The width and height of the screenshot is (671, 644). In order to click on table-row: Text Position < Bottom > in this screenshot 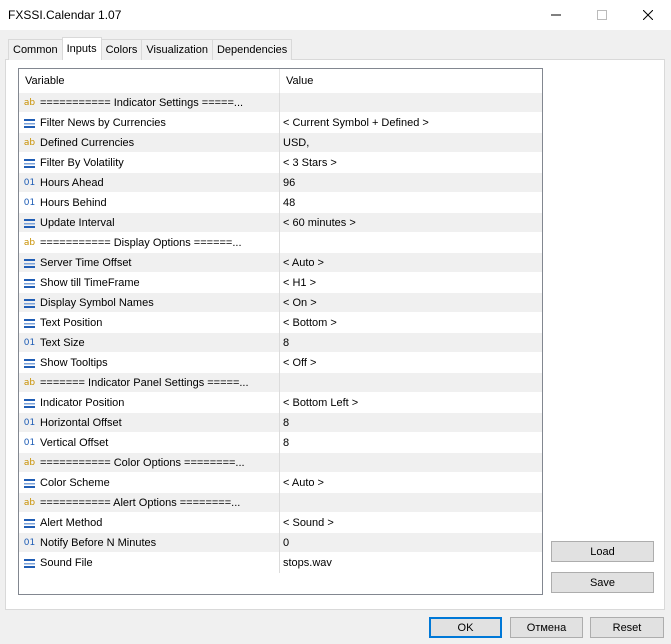, I will do `click(280, 323)`.